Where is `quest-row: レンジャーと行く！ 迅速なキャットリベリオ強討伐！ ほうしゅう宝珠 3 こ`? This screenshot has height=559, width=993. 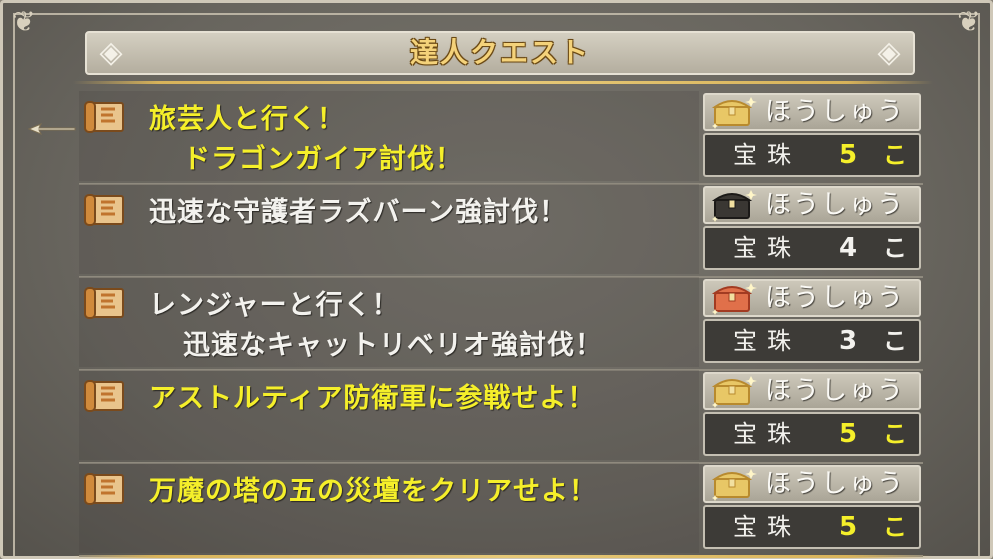 quest-row: レンジャーと行く！ 迅速なキャットリベリオ強討伐！ ほうしゅう宝珠 3 こ is located at coordinates (501, 324).